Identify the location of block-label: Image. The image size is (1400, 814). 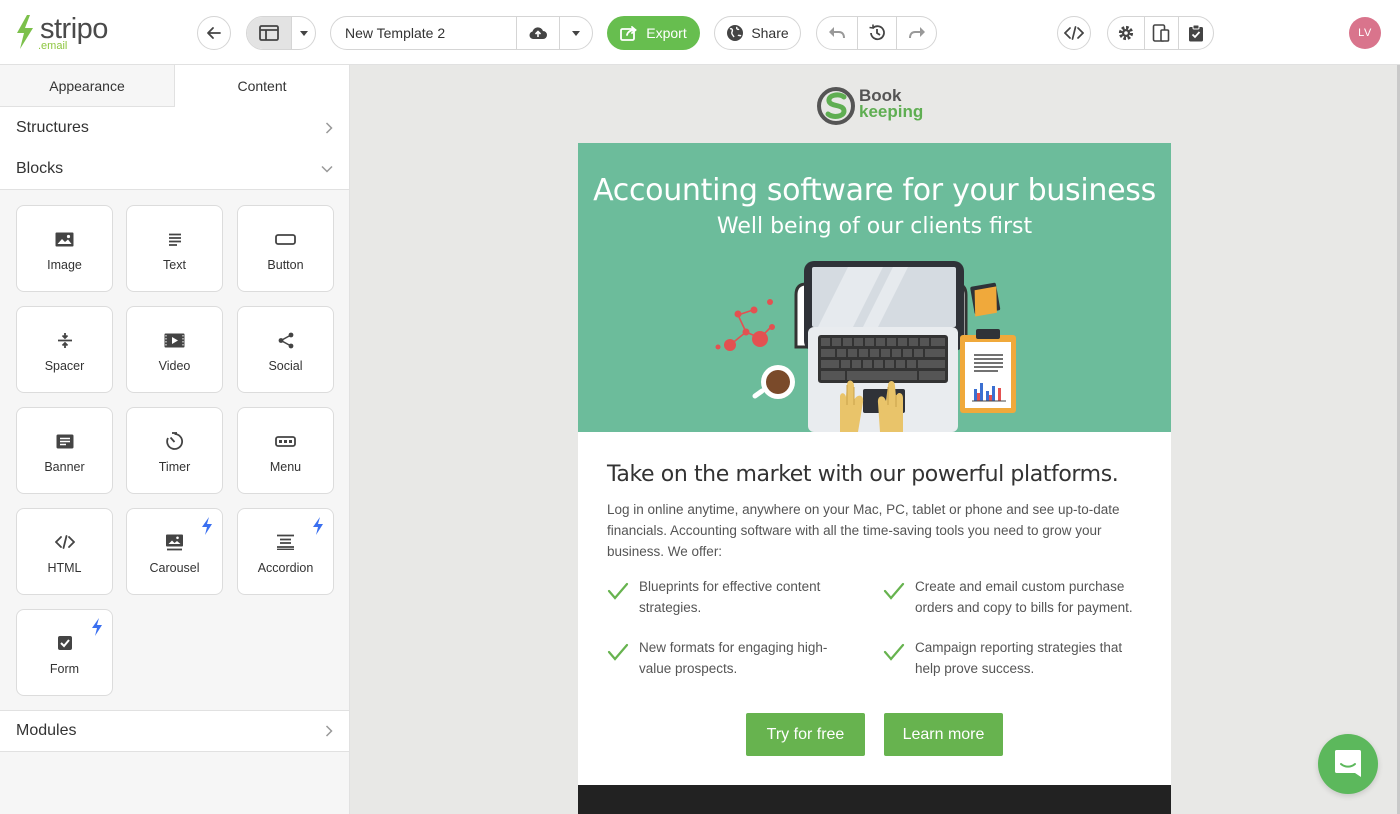
(64, 265).